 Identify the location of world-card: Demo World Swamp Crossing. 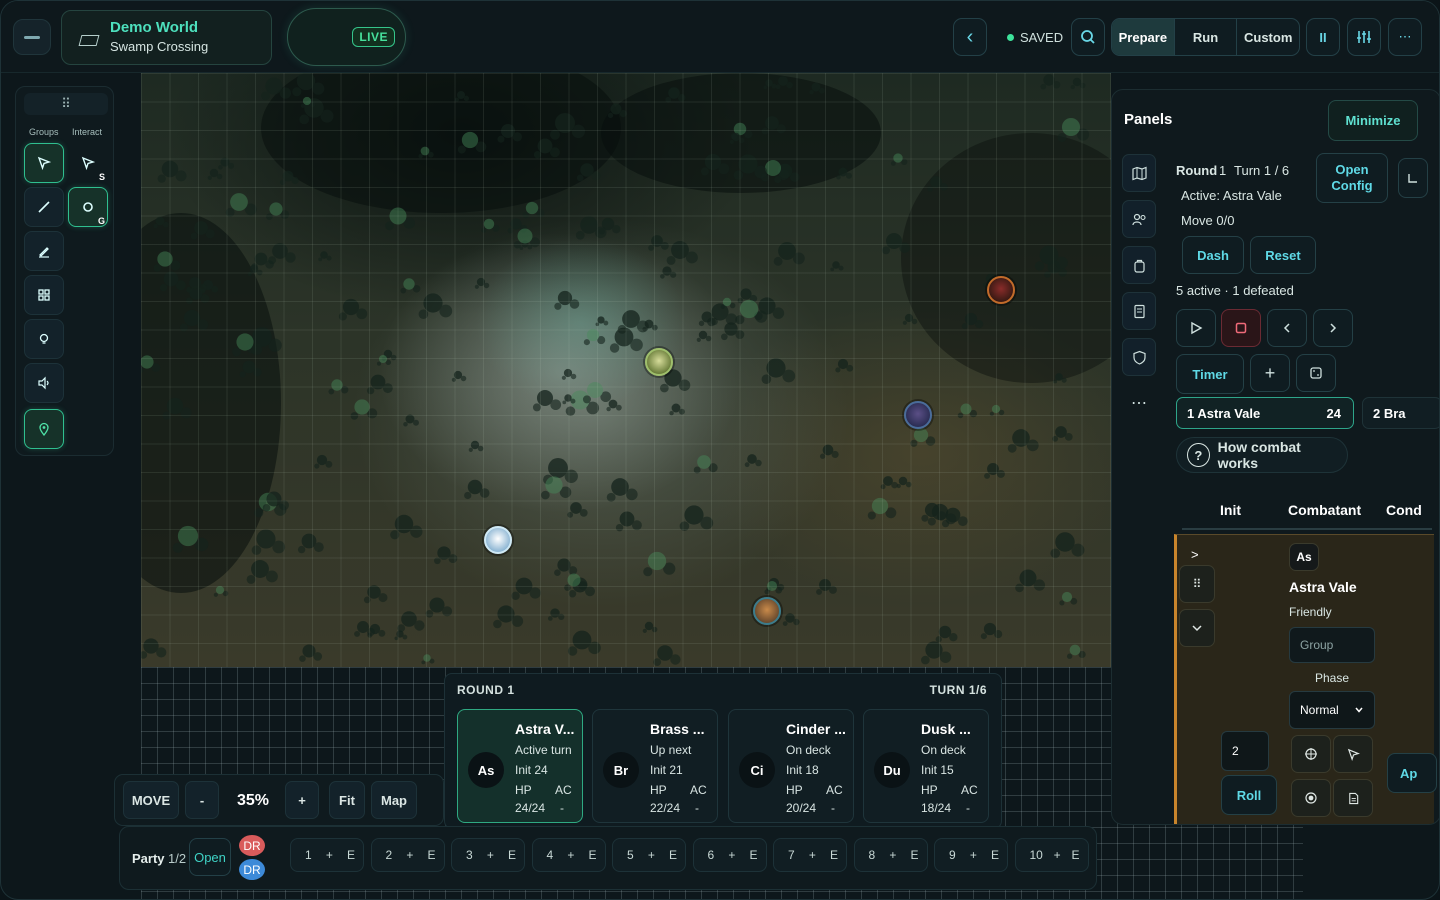
(166, 37).